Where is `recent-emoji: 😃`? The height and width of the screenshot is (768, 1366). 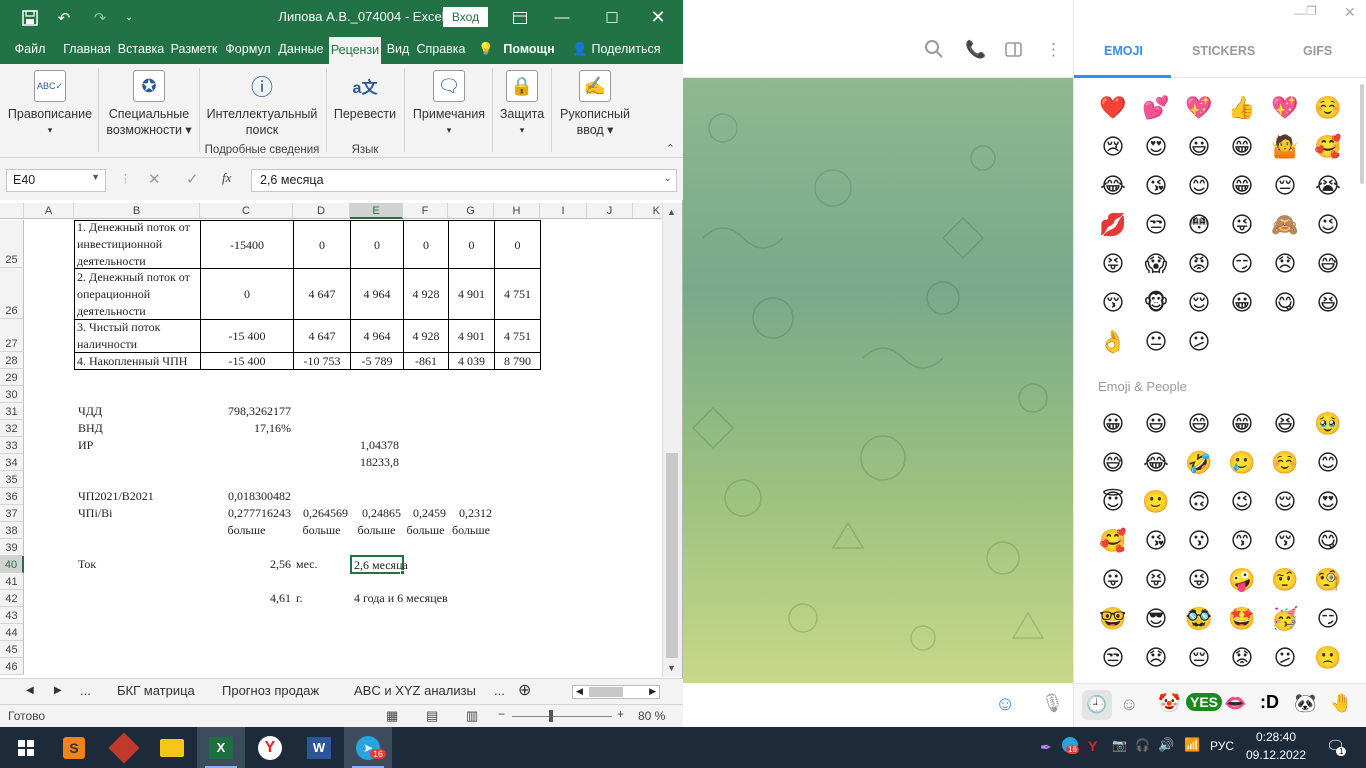 recent-emoji: 😃 is located at coordinates (1199, 148).